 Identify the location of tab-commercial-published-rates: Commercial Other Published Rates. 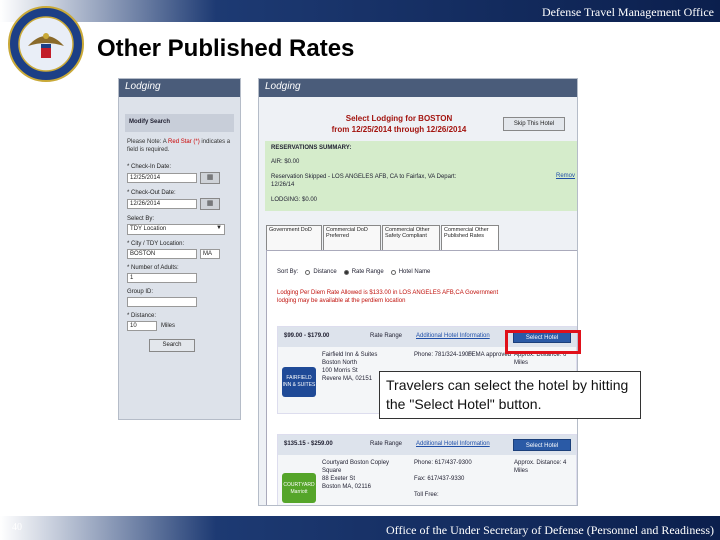
(470, 238).